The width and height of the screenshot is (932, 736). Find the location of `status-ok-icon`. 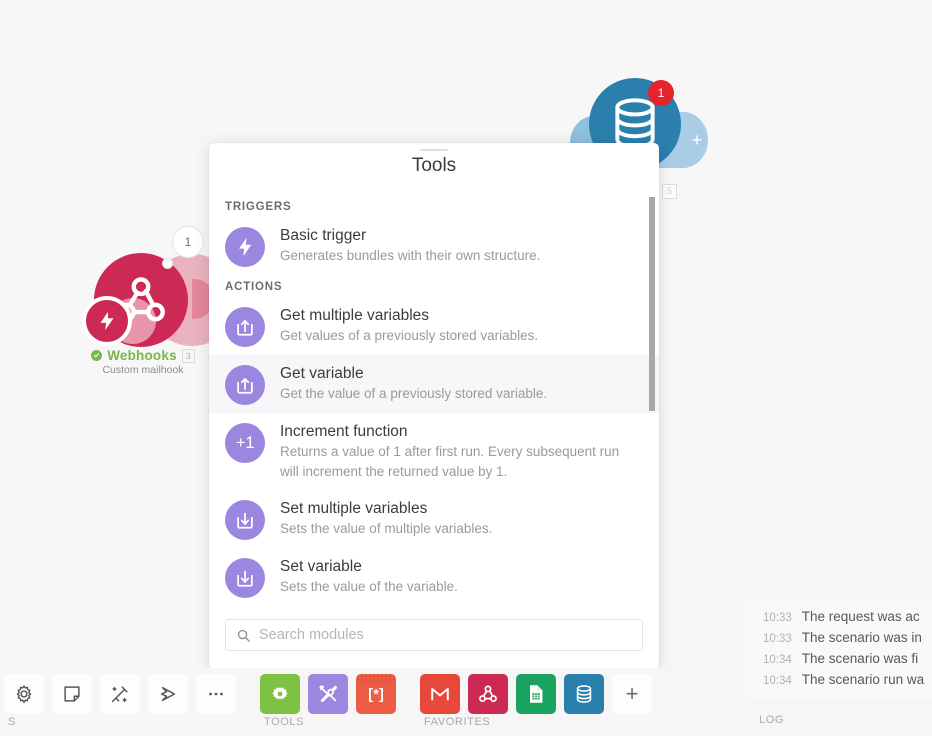

status-ok-icon is located at coordinates (97, 355).